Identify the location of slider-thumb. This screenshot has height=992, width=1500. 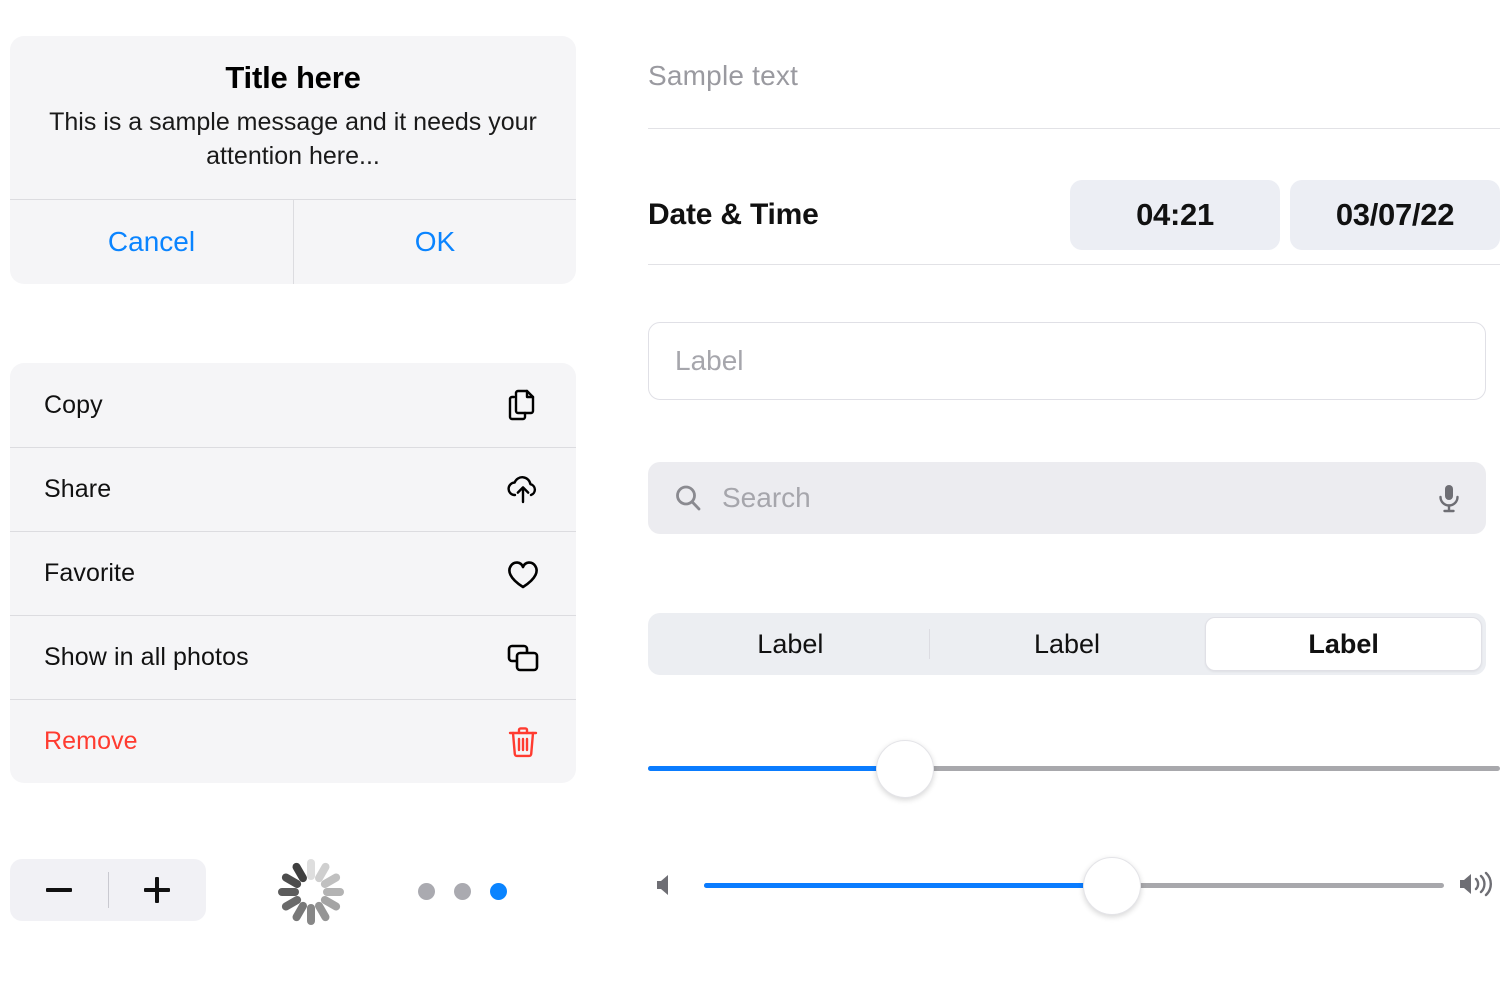
(904, 769).